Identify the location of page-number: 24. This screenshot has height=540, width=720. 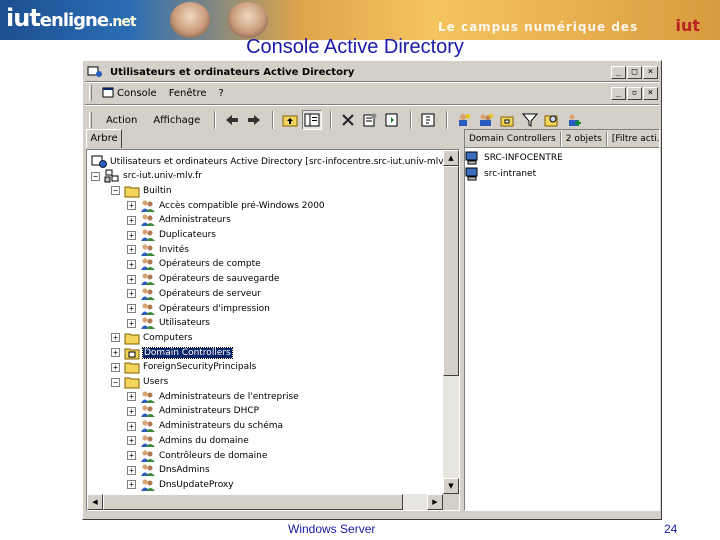
(671, 529).